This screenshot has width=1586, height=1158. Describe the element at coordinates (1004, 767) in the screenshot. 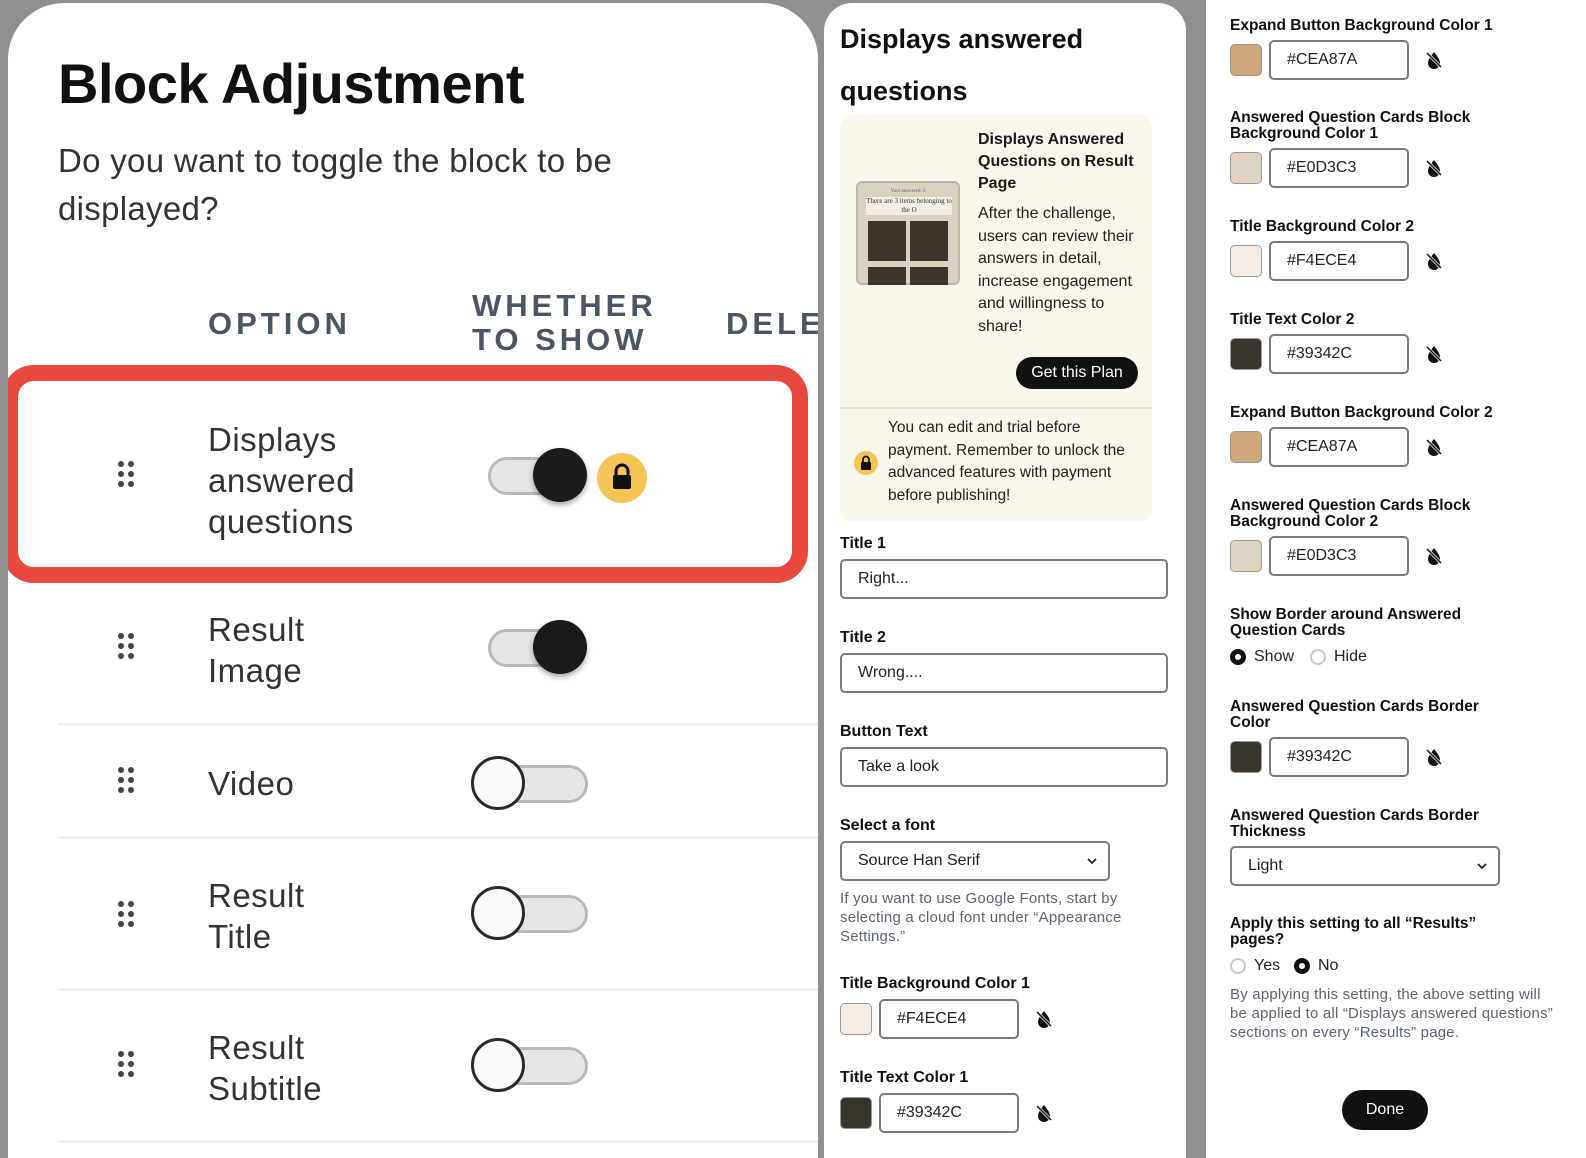

I see `button-text-input: Take a look` at that location.